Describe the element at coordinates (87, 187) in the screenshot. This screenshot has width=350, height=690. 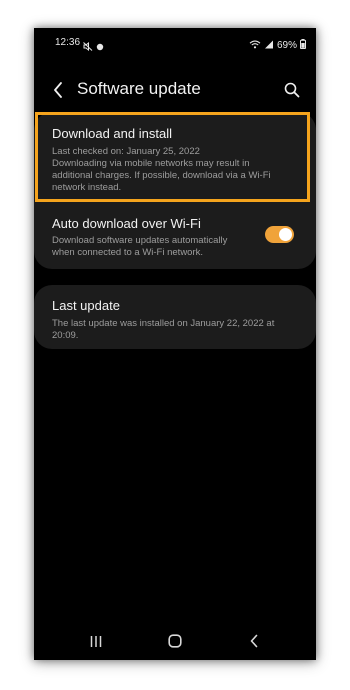
I see `download-note-line3: network instead.` at that location.